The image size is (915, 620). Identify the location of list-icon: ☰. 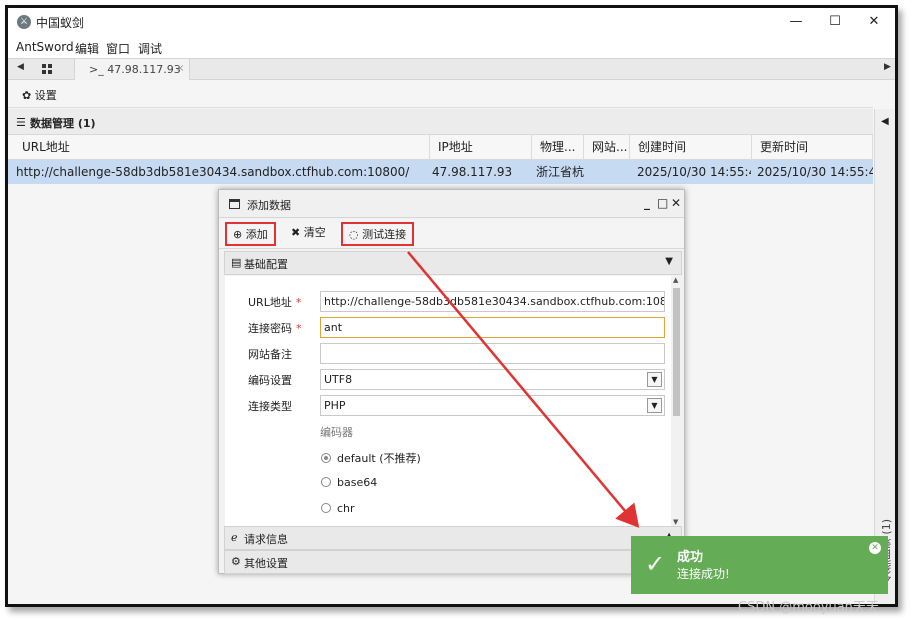
(21, 122).